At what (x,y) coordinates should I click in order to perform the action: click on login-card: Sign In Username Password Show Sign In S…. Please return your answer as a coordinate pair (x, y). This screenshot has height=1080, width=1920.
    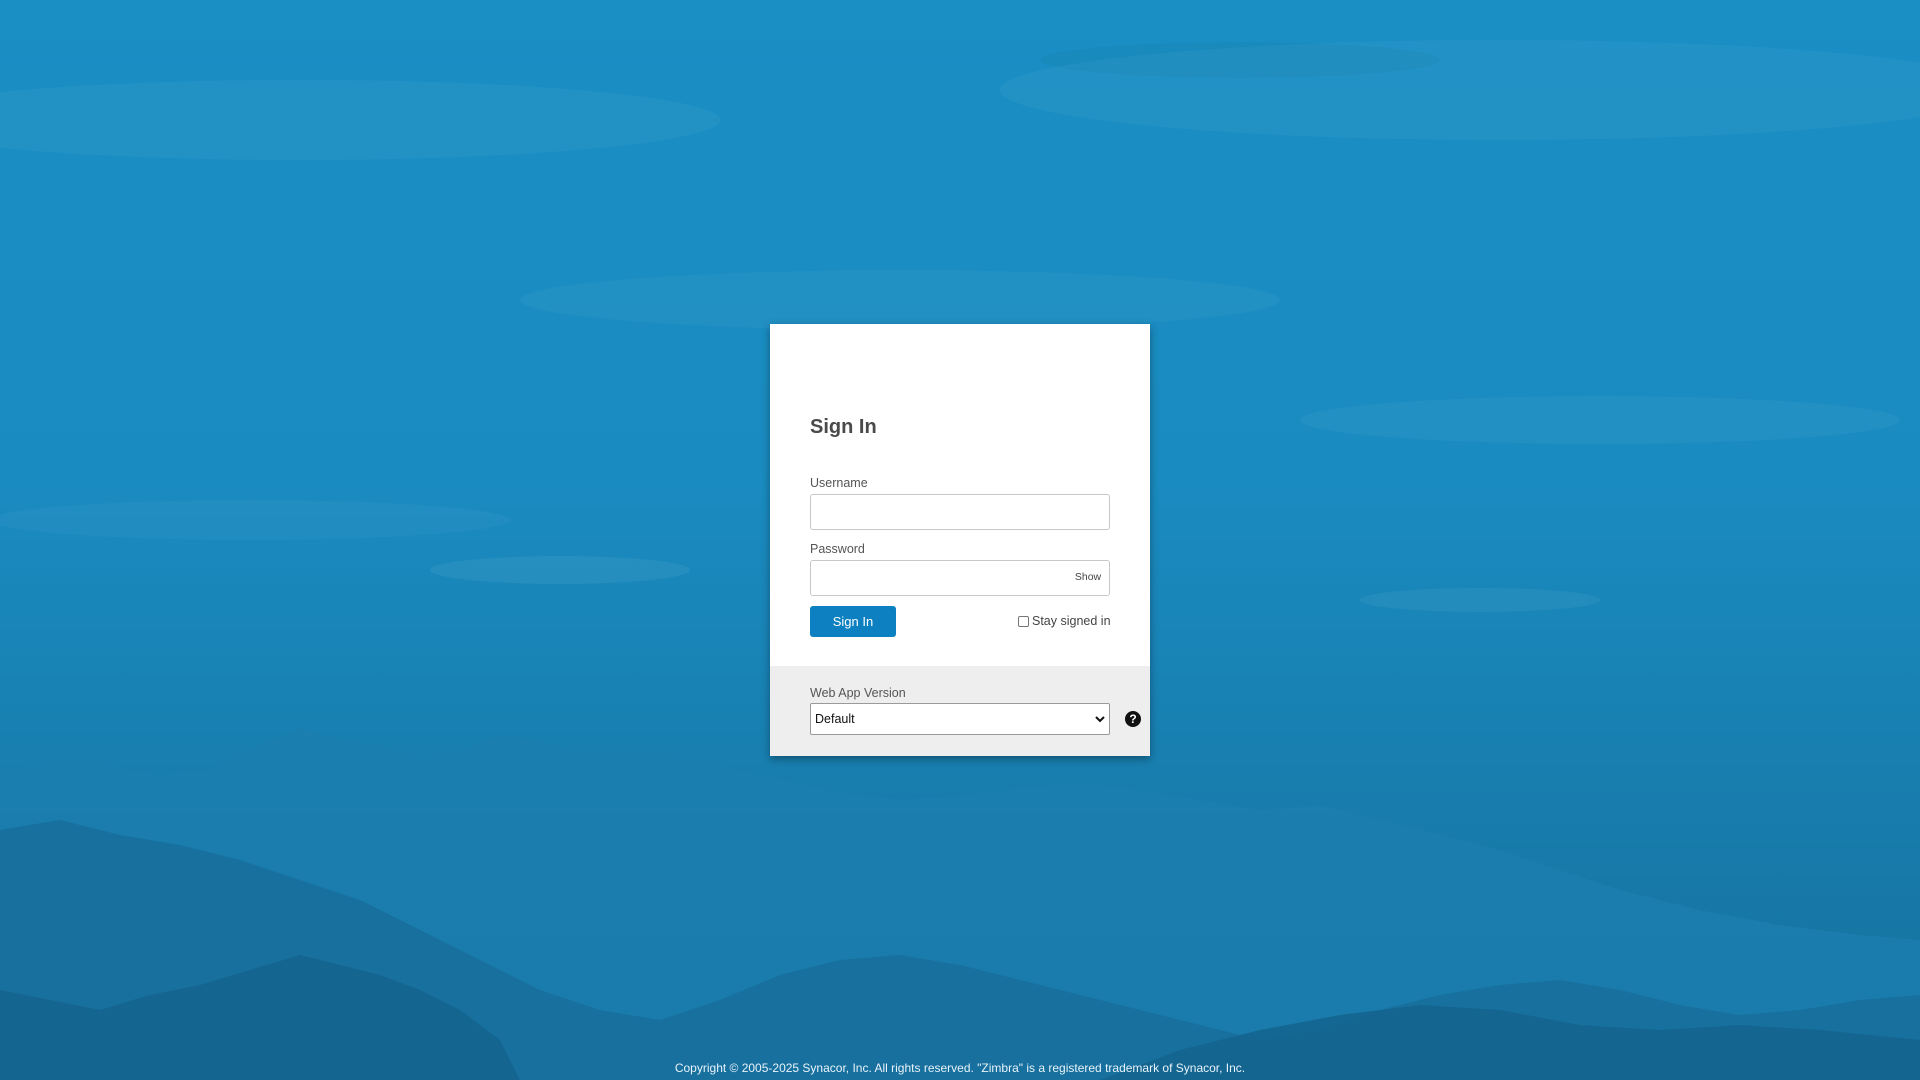
    Looking at the image, I should click on (960, 540).